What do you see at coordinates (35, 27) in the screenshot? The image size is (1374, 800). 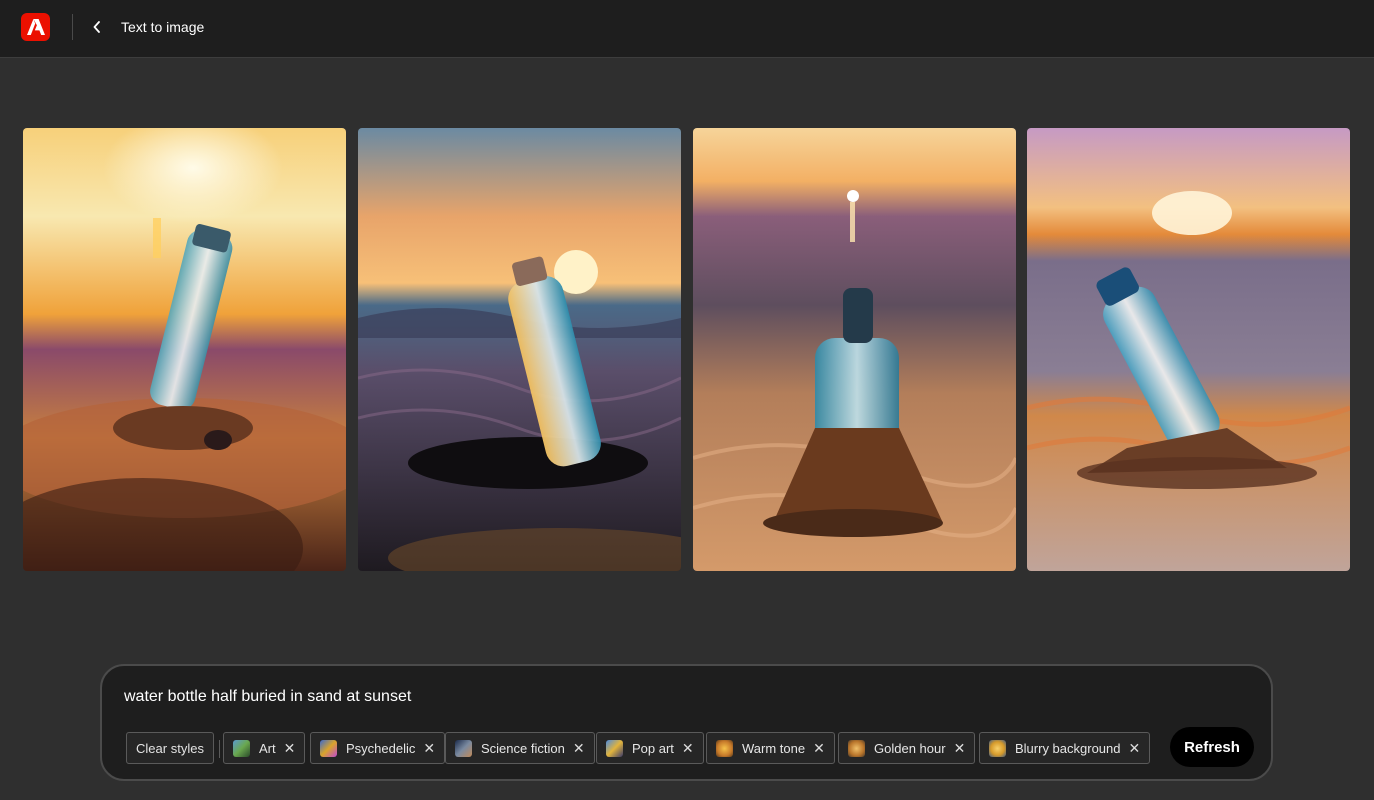 I see `adobe-logo-icon` at bounding box center [35, 27].